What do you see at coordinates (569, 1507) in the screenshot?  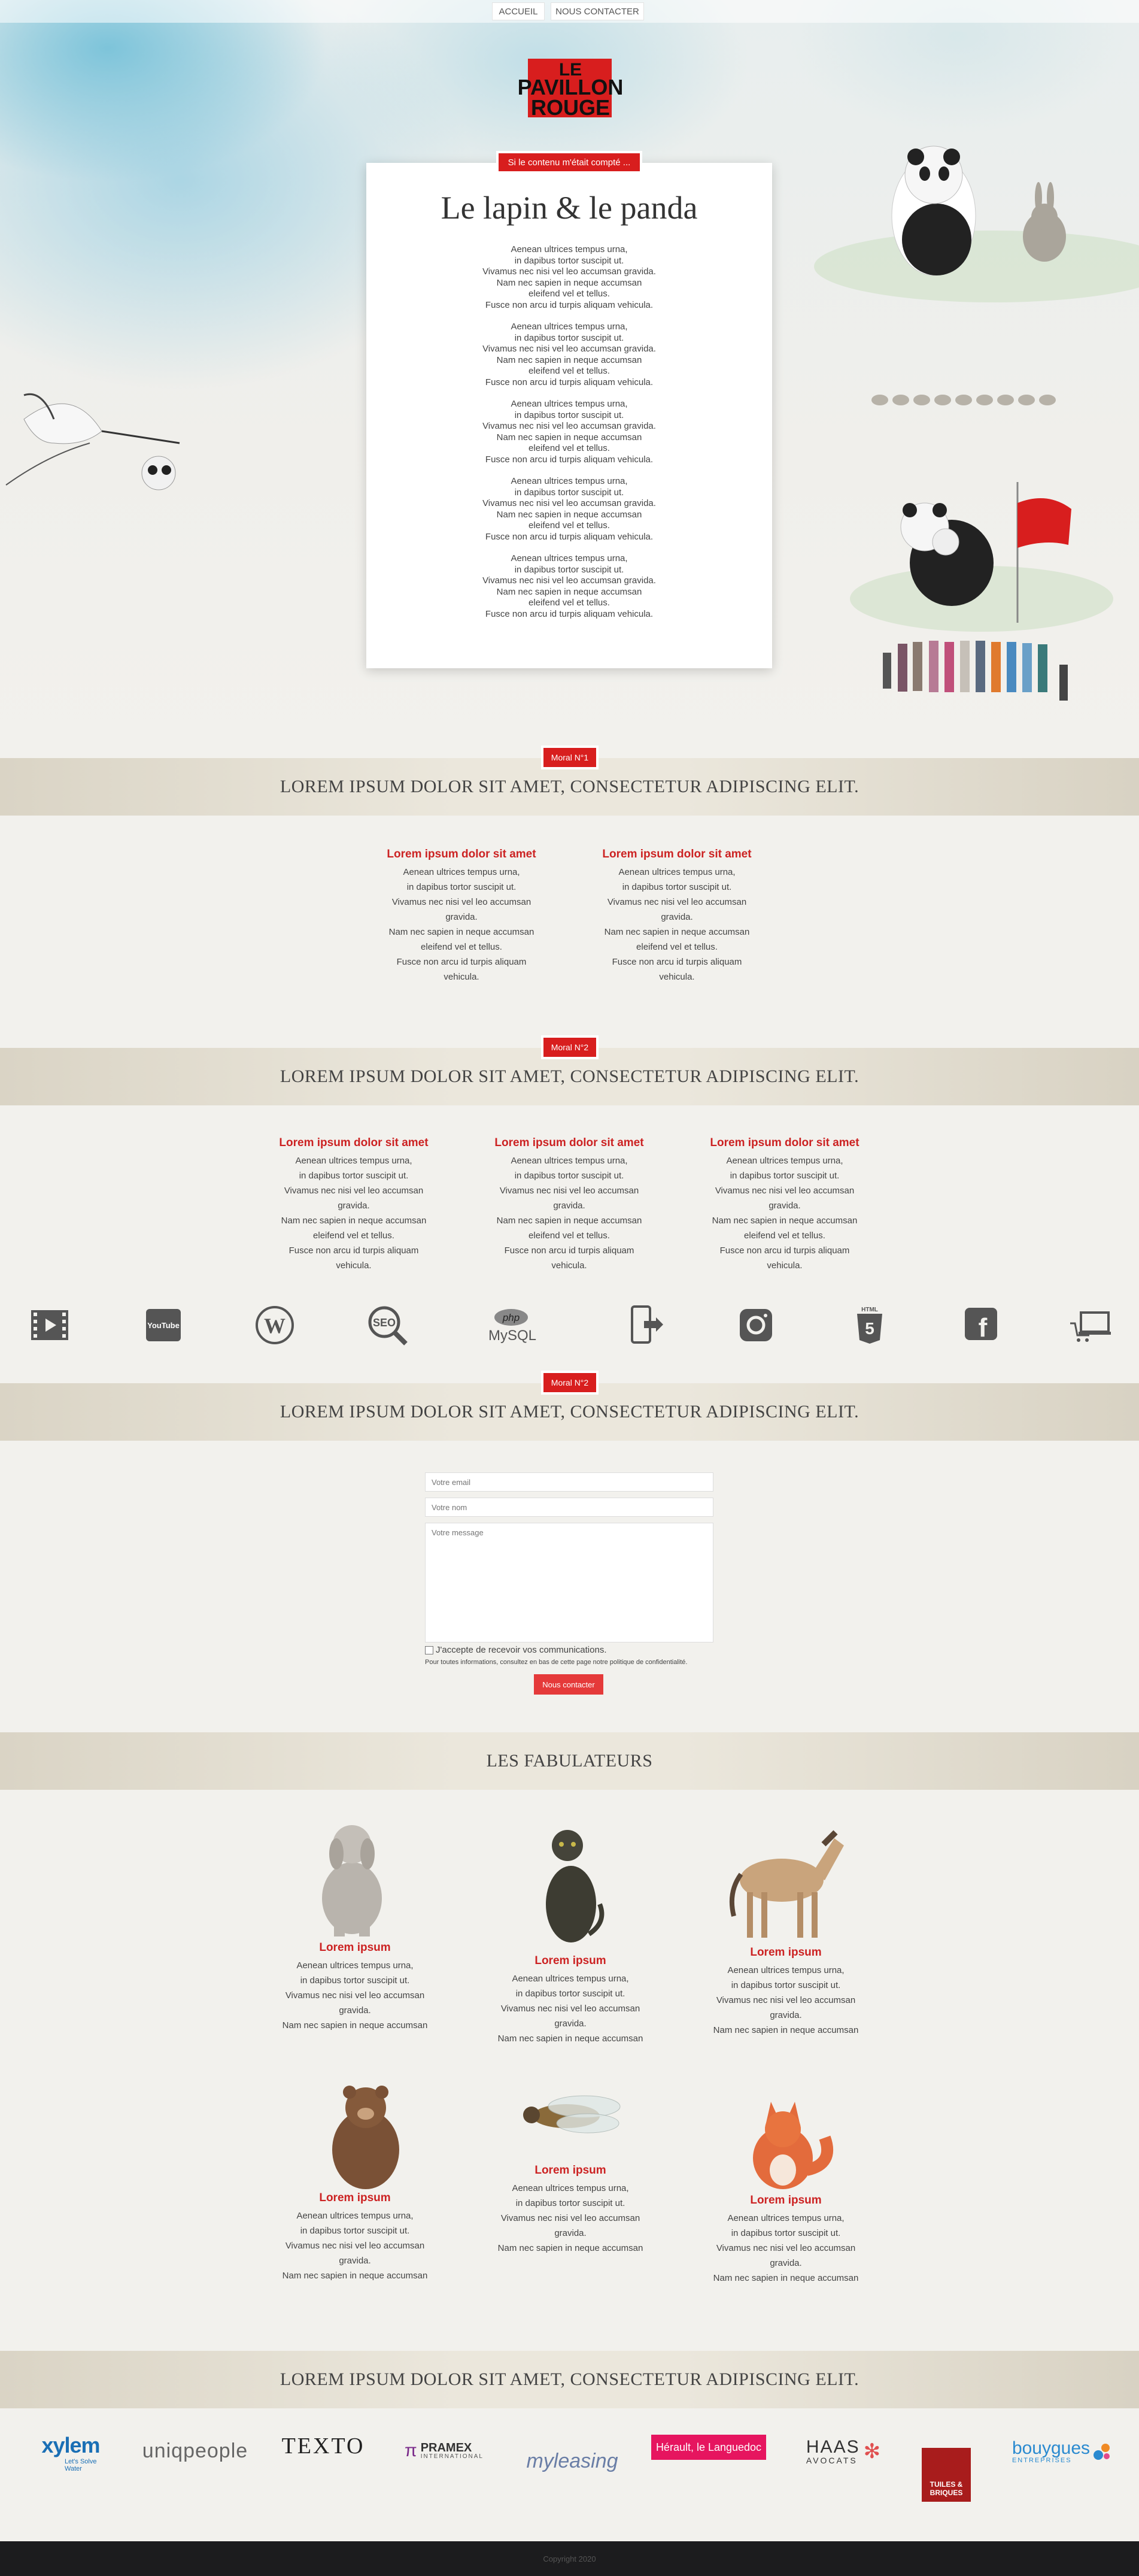 I see `name-field` at bounding box center [569, 1507].